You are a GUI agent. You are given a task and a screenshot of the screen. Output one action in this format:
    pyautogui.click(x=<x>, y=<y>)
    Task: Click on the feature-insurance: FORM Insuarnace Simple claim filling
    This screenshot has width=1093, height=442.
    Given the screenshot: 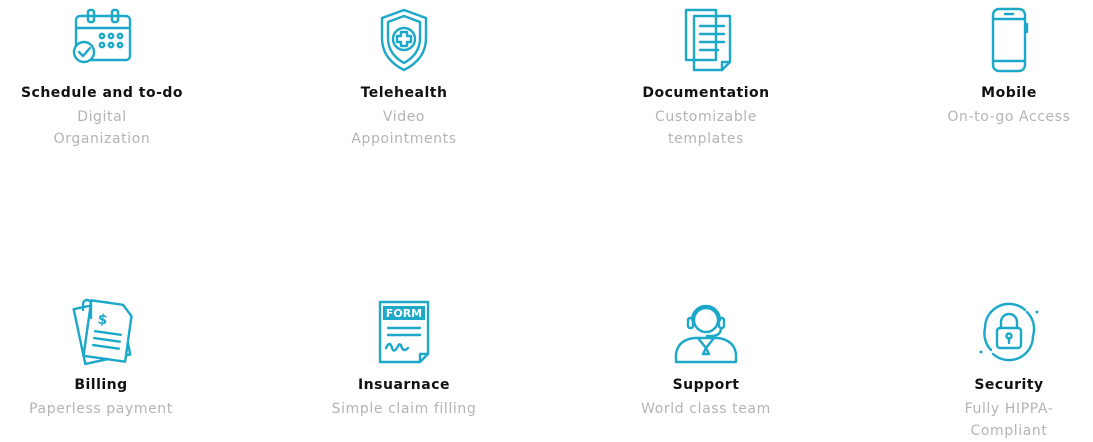 What is the action you would take?
    pyautogui.click(x=404, y=360)
    